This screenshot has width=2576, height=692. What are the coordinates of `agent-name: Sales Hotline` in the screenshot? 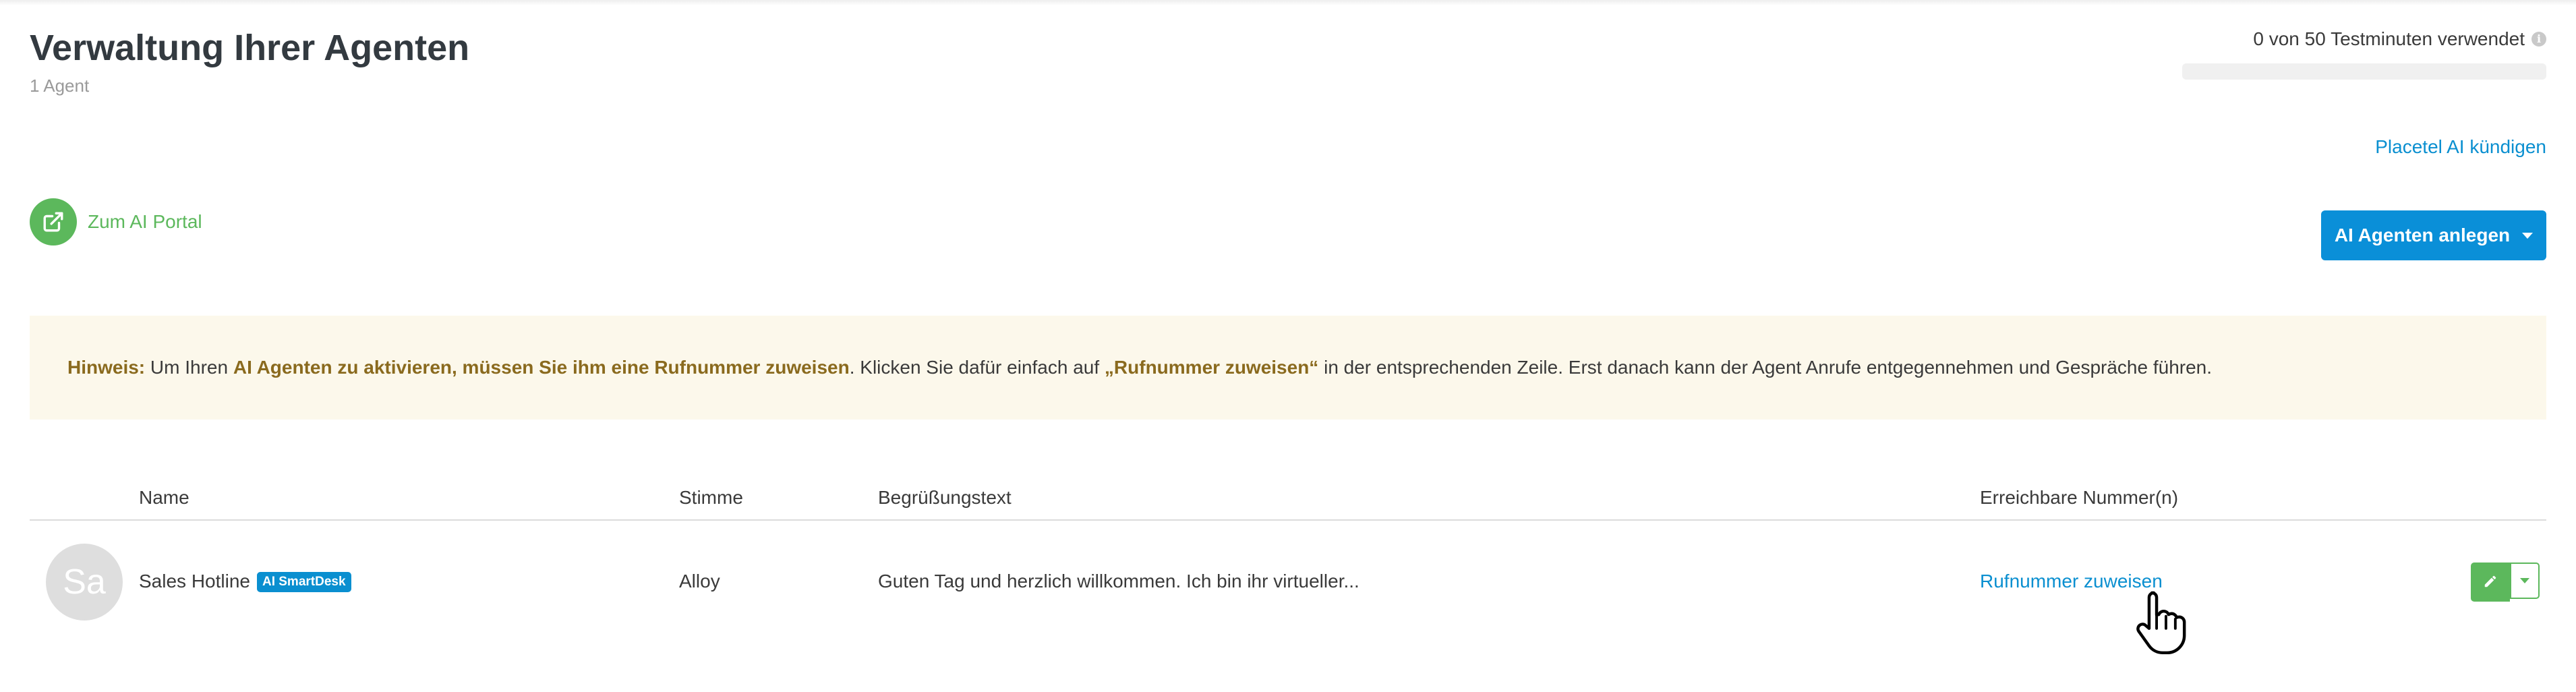 It's located at (194, 581).